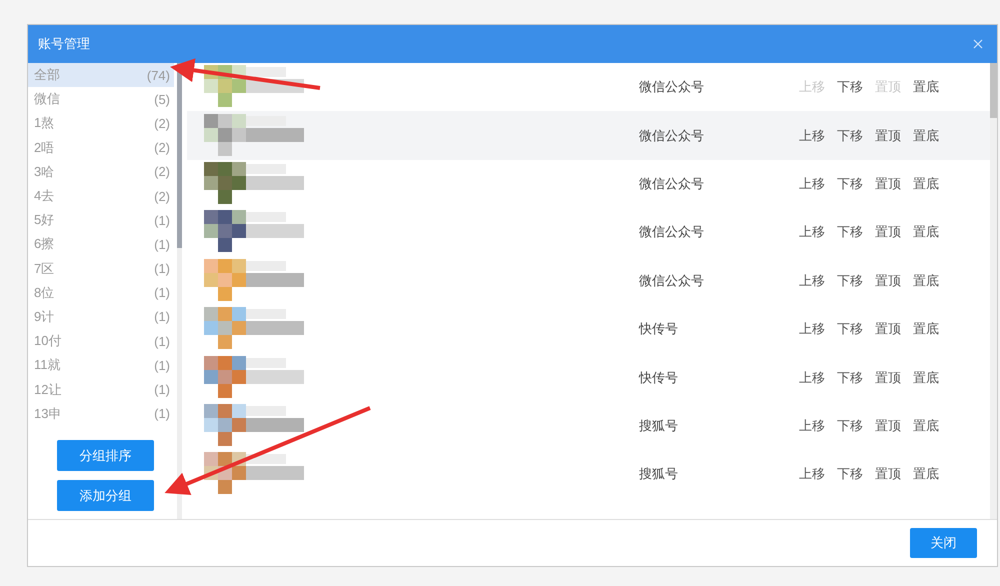 The width and height of the screenshot is (1000, 586). I want to click on group-name: 8位, so click(44, 293).